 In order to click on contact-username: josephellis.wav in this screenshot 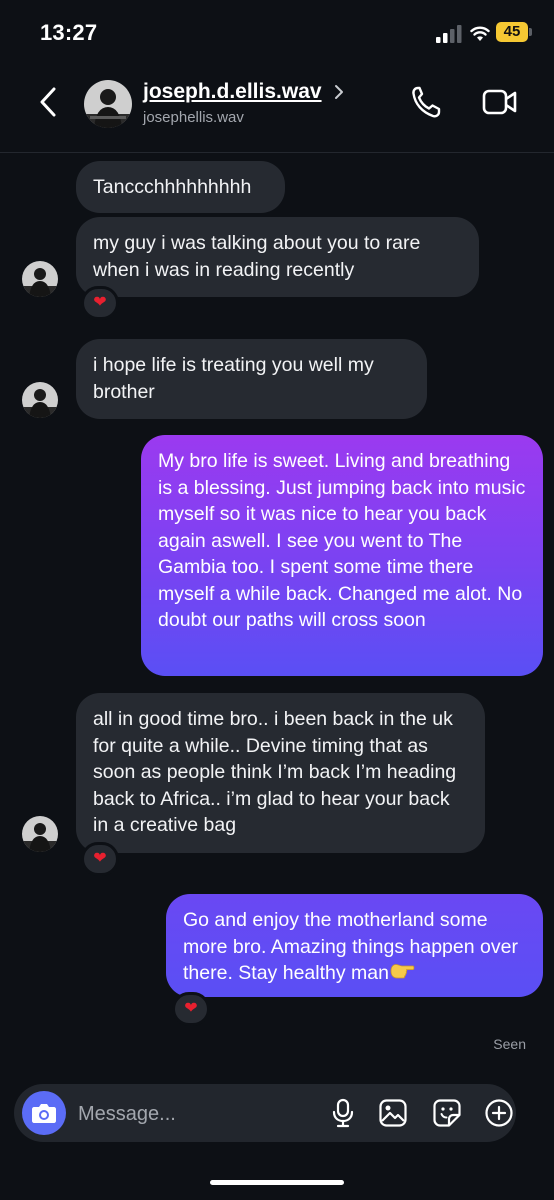, I will do `click(193, 117)`.